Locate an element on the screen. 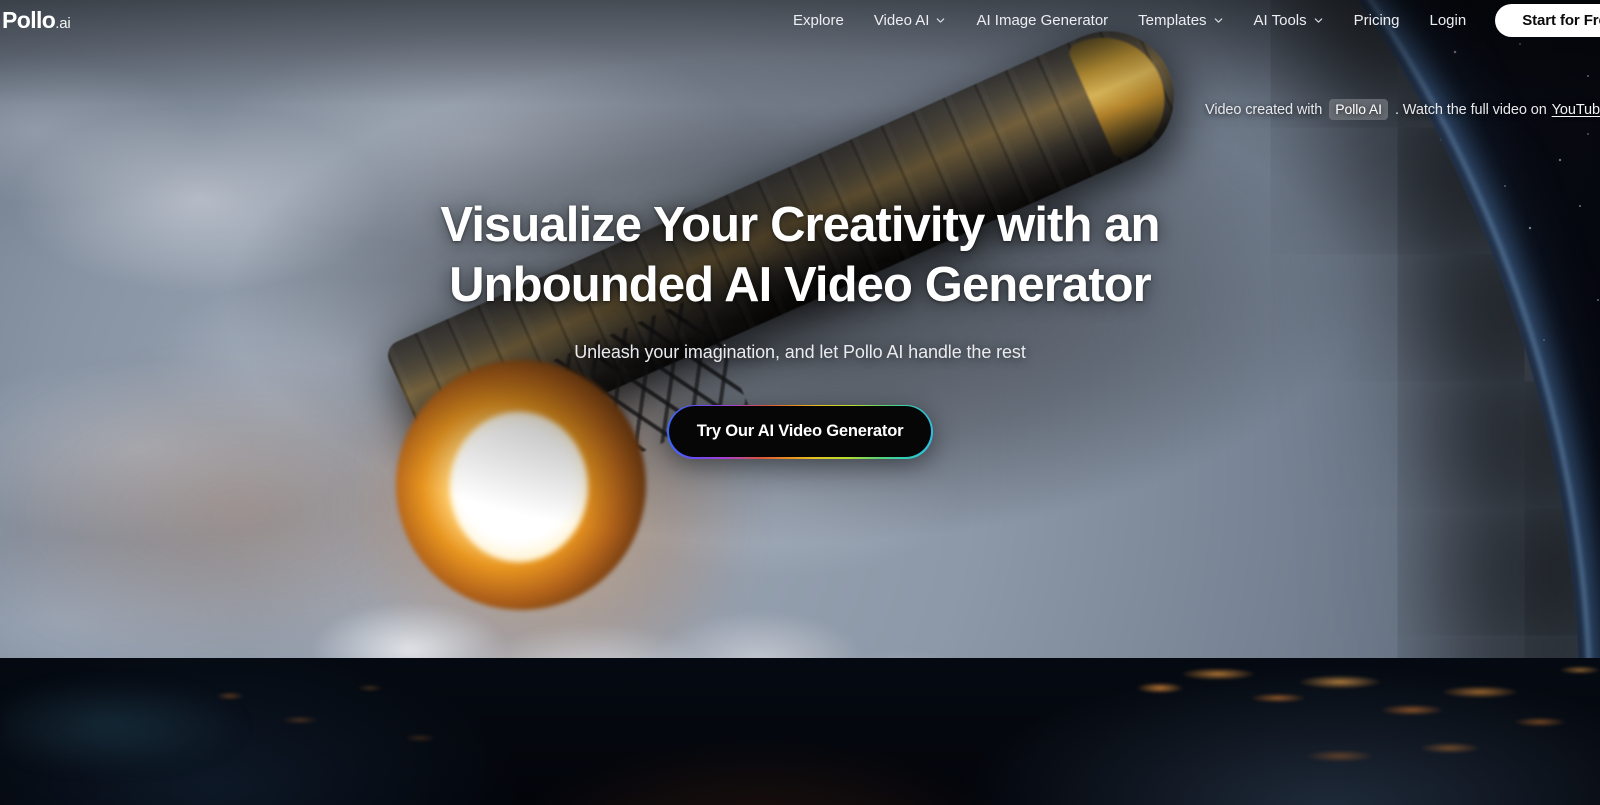 The width and height of the screenshot is (1600, 805). nav-item-label: Explore is located at coordinates (818, 20).